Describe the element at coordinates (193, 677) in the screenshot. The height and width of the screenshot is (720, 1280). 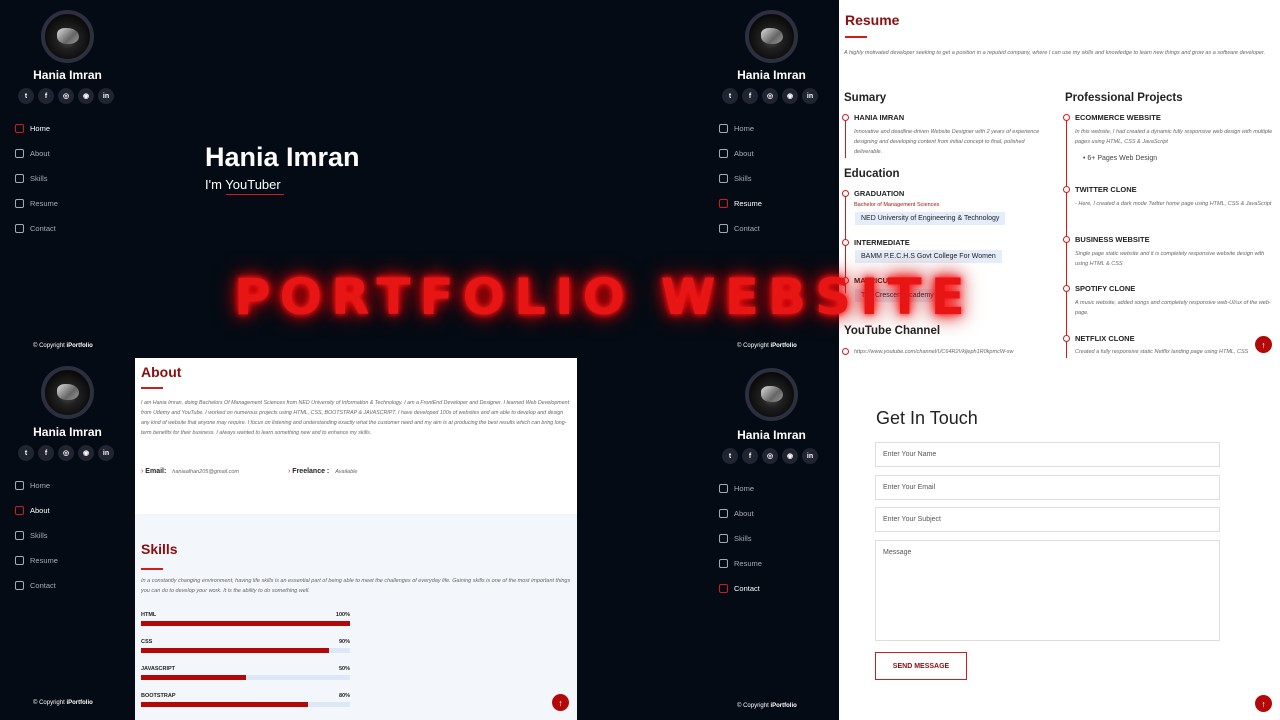
I see `skill-bar-fill` at that location.